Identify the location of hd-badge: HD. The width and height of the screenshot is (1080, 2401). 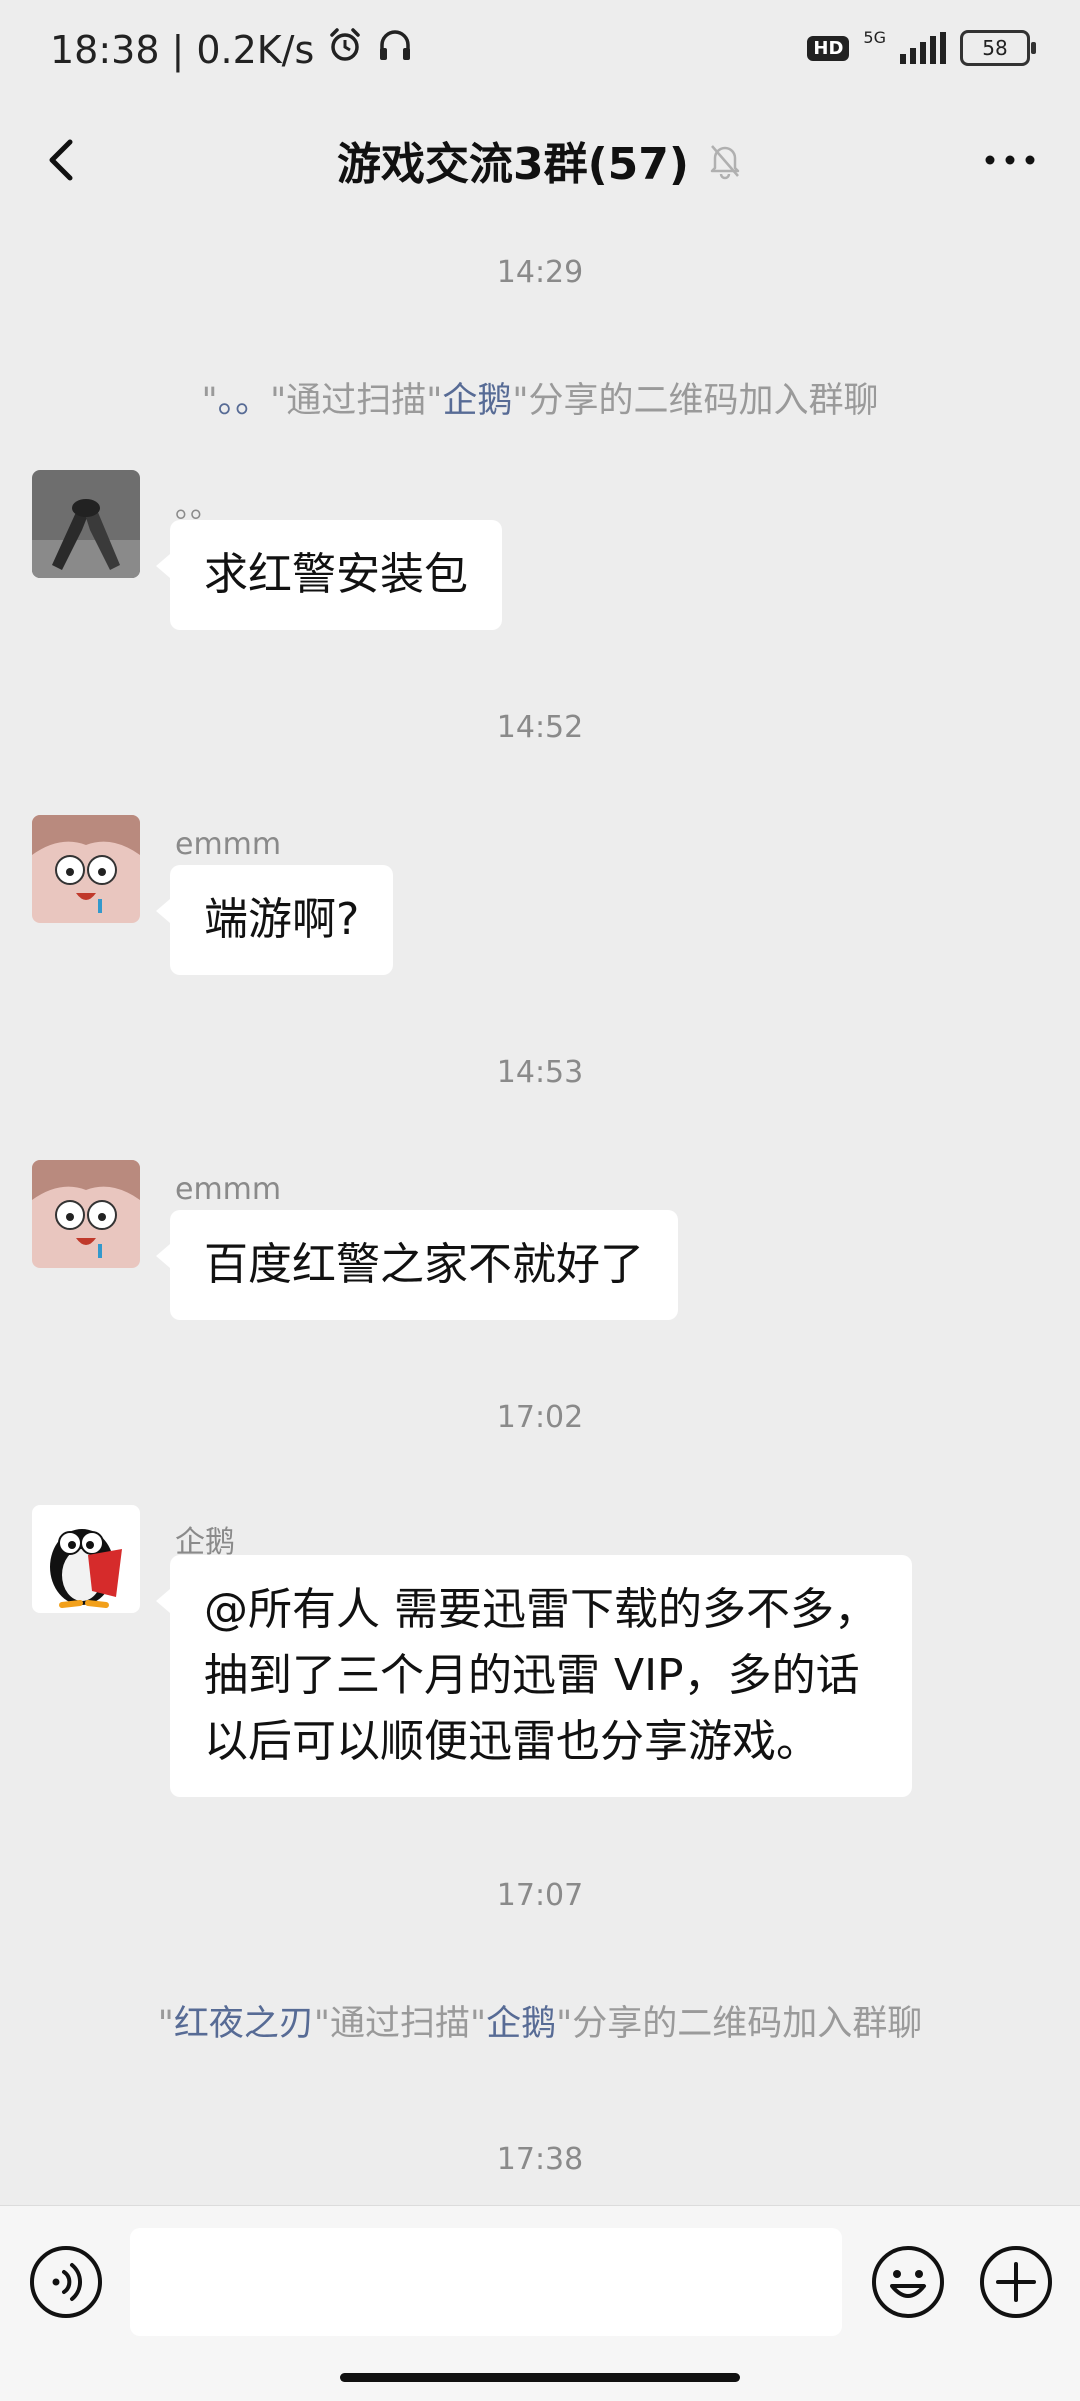
(828, 48).